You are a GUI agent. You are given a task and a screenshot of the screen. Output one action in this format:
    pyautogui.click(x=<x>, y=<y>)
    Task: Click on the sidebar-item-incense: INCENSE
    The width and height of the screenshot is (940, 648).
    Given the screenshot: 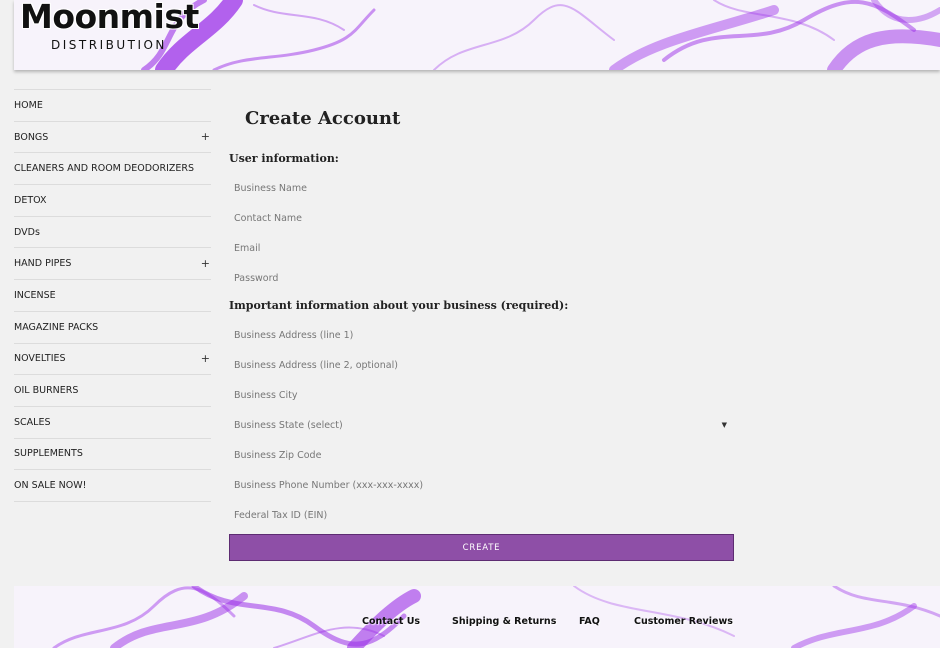 What is the action you would take?
    pyautogui.click(x=112, y=296)
    